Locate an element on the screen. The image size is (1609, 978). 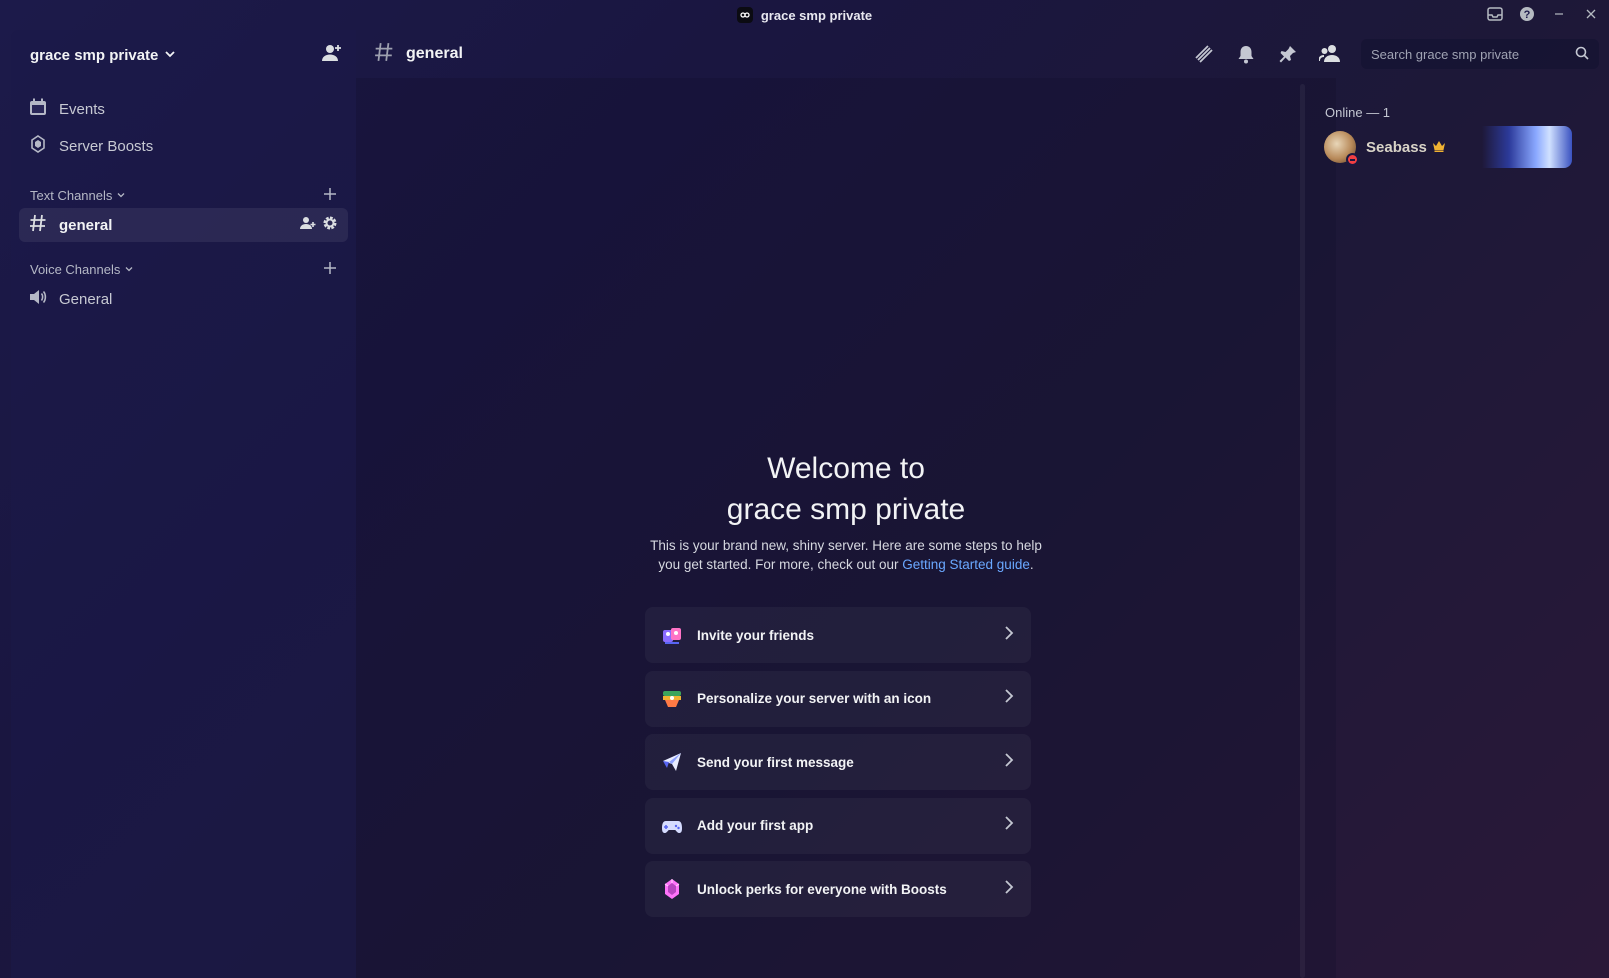
step-send-first-message: Send your first message is located at coordinates (838, 762).